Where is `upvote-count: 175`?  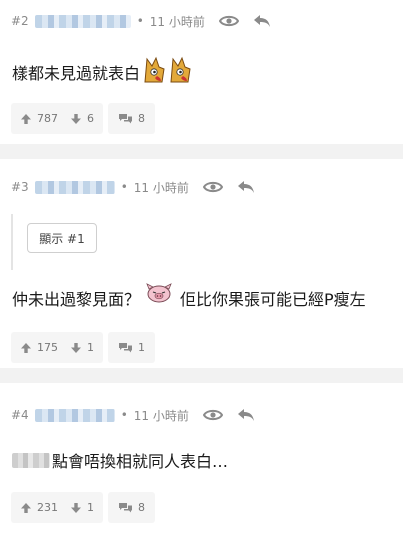 upvote-count: 175 is located at coordinates (47, 347).